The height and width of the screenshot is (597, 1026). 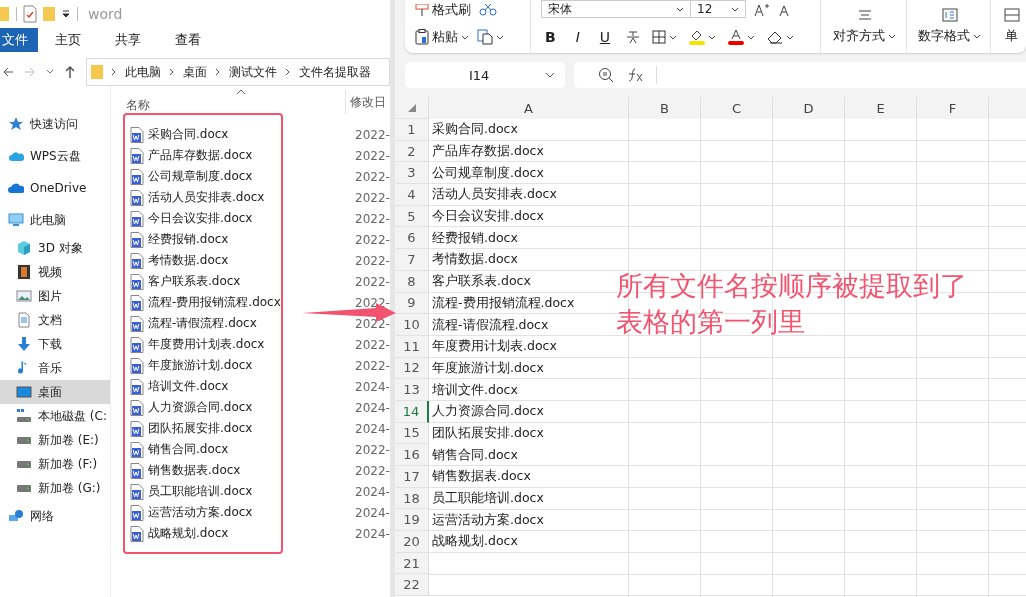 What do you see at coordinates (864, 36) in the screenshot?
I see `ribbon-group-button: 对齐方式` at bounding box center [864, 36].